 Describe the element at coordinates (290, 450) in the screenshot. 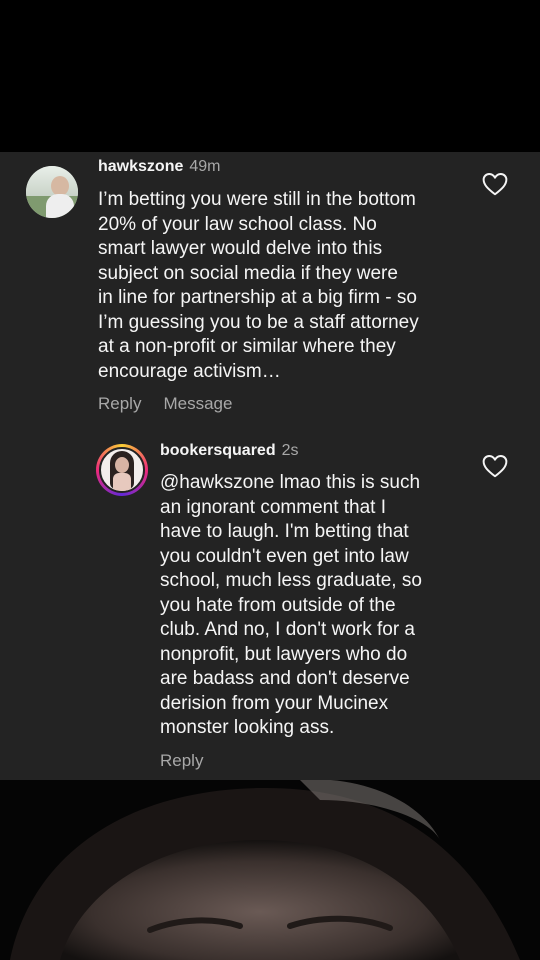

I see `comment-timestamp: 2s` at that location.